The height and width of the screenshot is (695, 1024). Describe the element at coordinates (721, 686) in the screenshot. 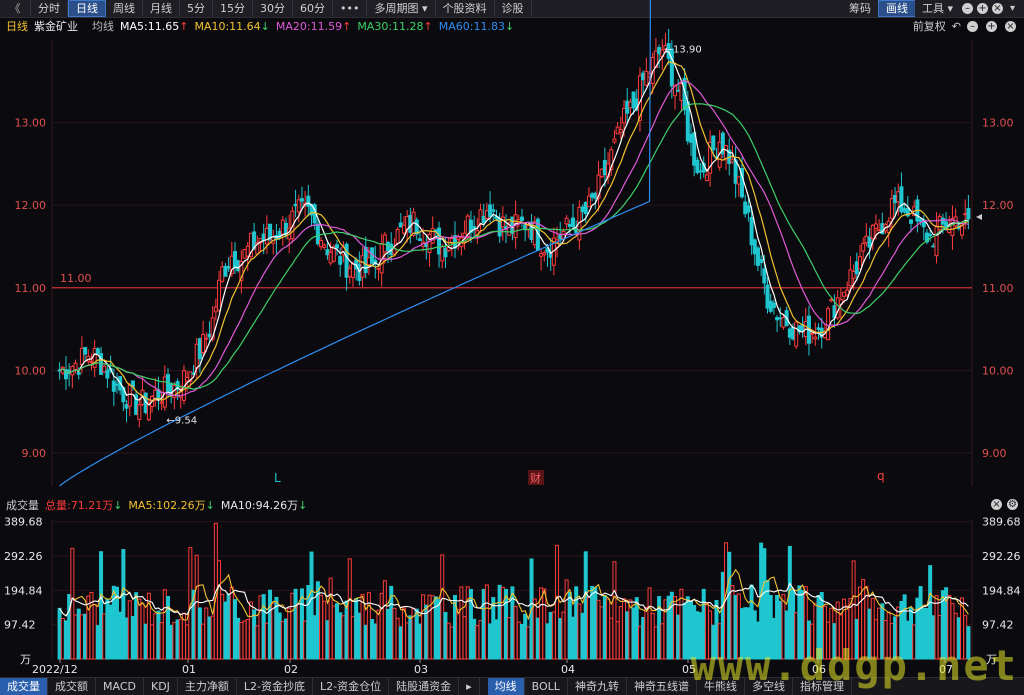

I see `overlay-tab-4: 牛熊线` at that location.